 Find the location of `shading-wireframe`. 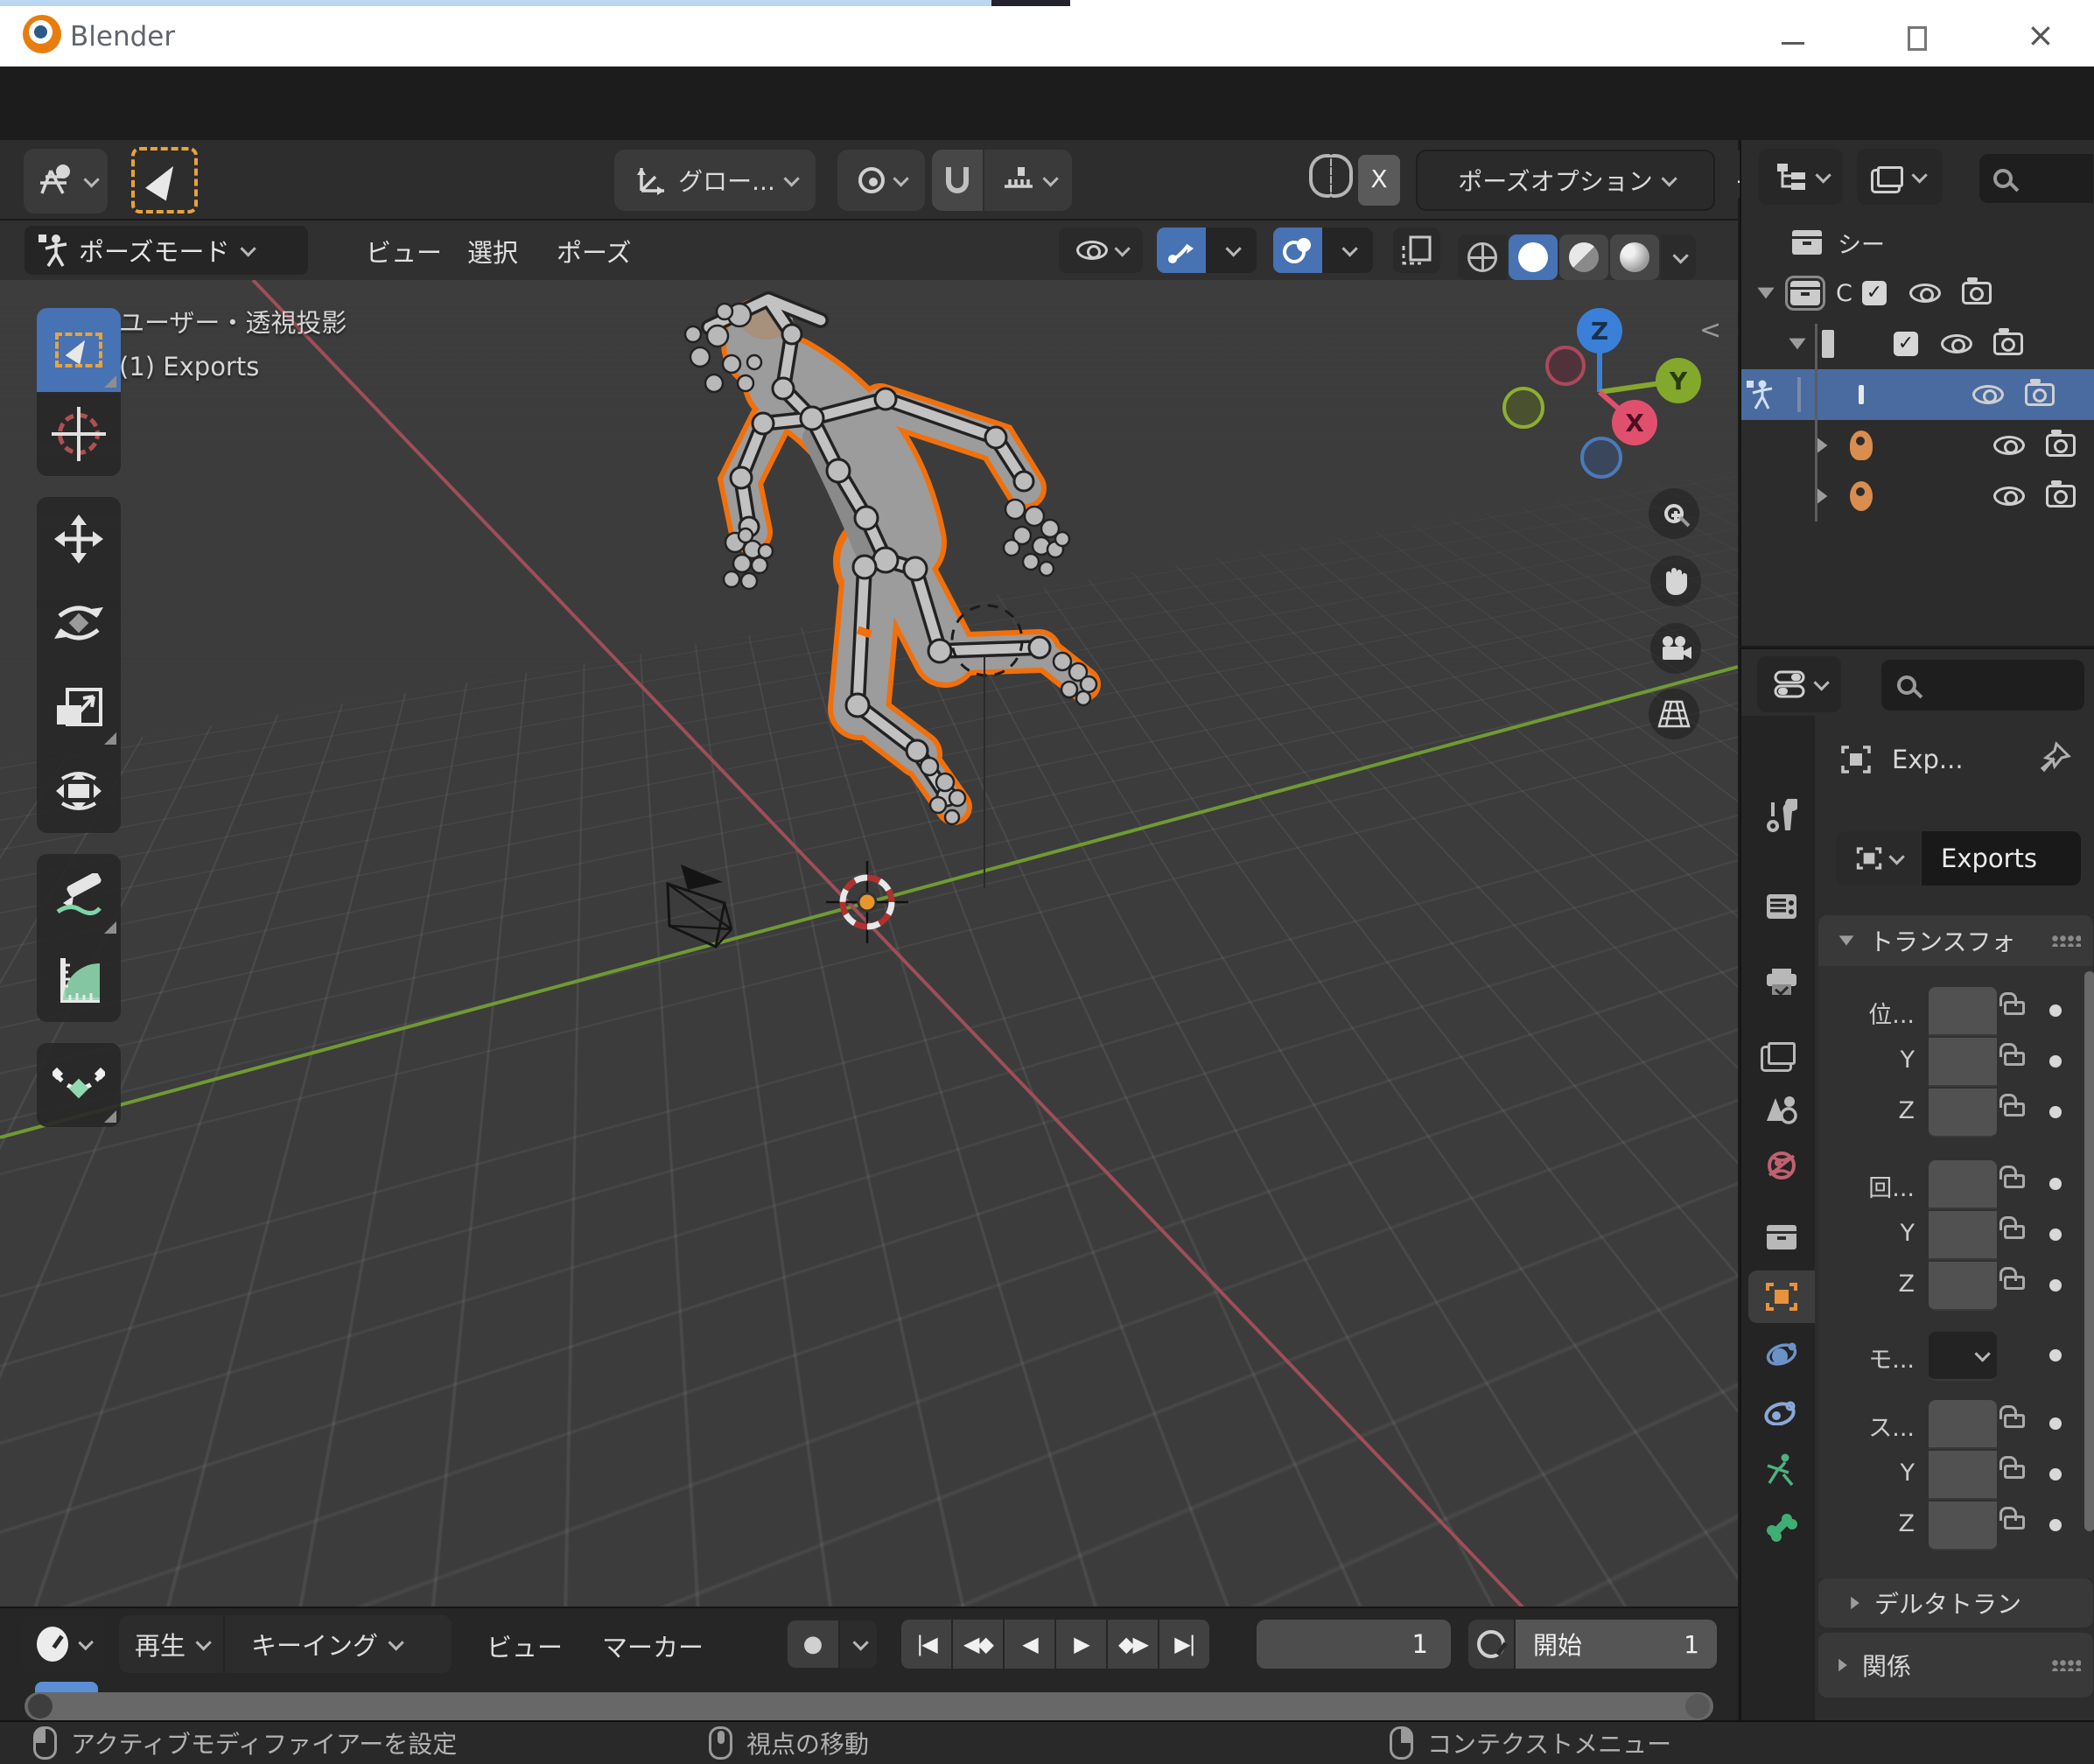

shading-wireframe is located at coordinates (1482, 257).